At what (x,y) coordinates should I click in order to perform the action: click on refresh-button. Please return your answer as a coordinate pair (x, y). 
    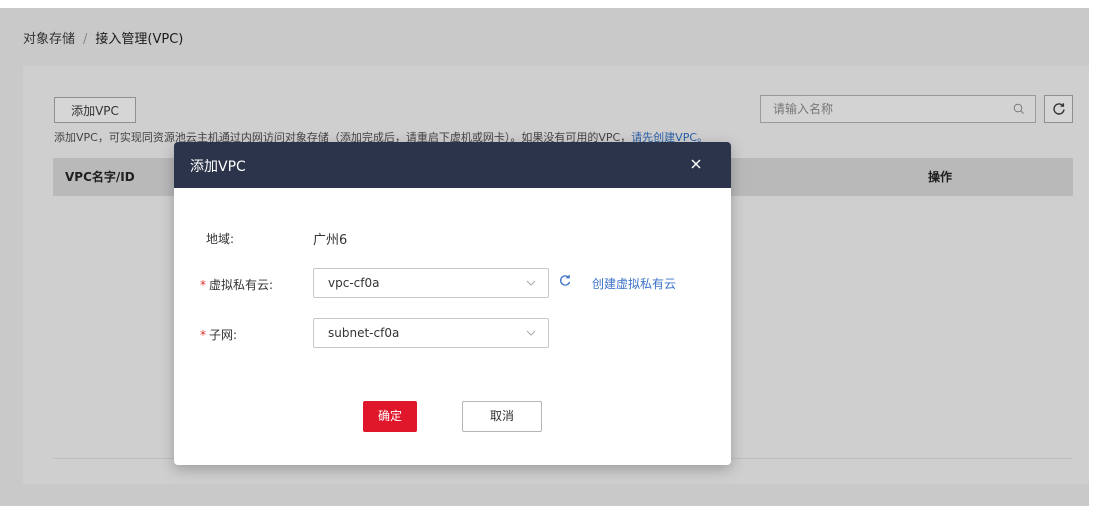
    Looking at the image, I should click on (1058, 109).